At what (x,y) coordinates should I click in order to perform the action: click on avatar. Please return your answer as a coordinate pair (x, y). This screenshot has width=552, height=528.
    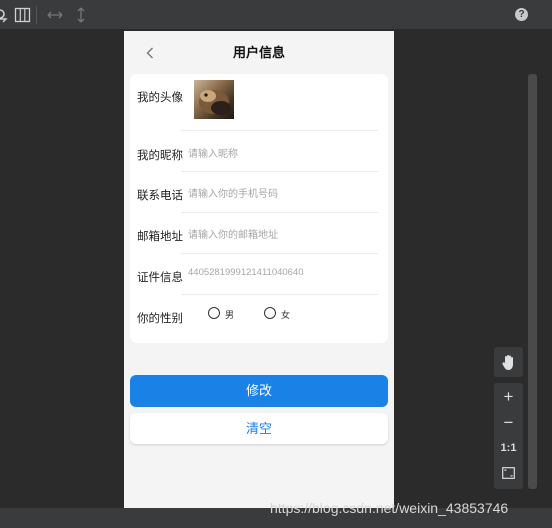
    Looking at the image, I should click on (214, 99).